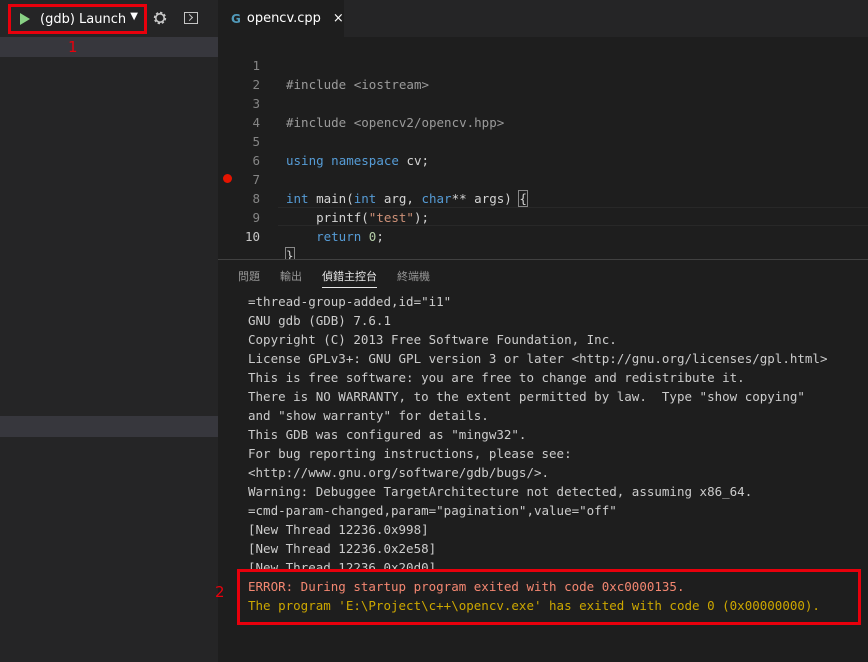  Describe the element at coordinates (319, 320) in the screenshot. I see `console-line: GNU gdb (GDB) 7.6.1` at that location.